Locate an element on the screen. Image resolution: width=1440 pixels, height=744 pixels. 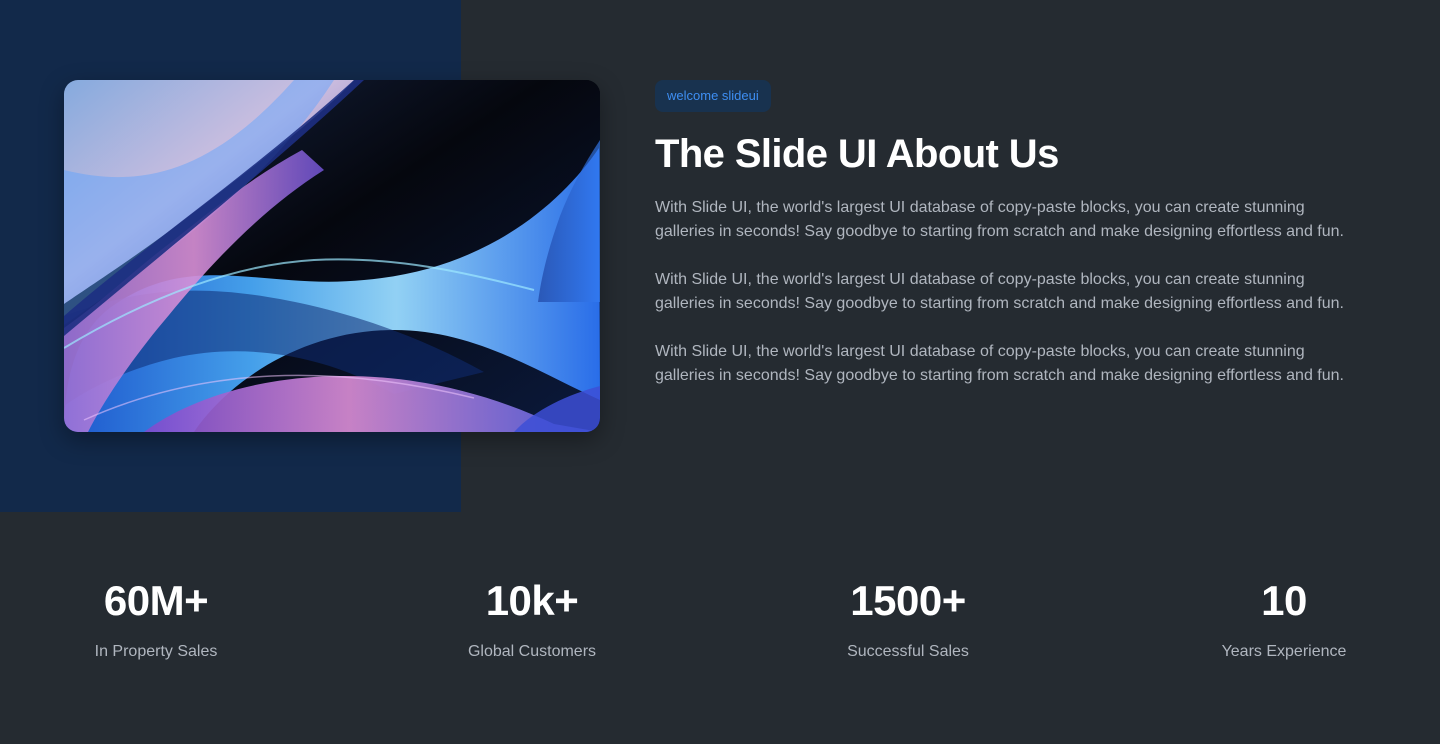
section-badge: welcome slideui is located at coordinates (713, 96).